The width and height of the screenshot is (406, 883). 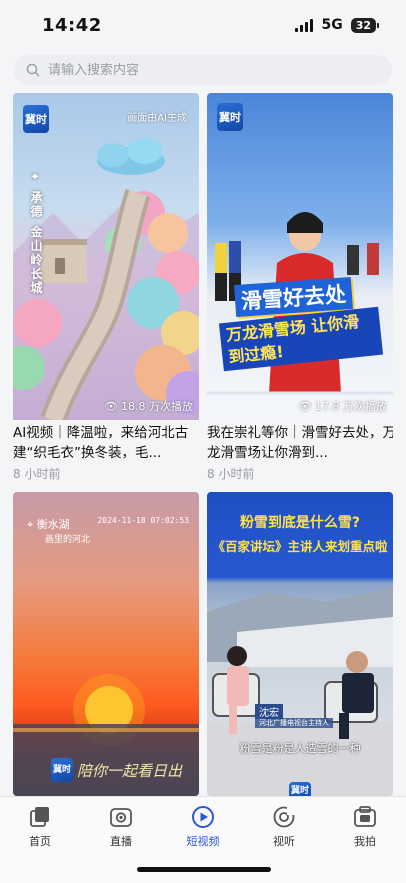 What do you see at coordinates (284, 817) in the screenshot?
I see `listen-icon` at bounding box center [284, 817].